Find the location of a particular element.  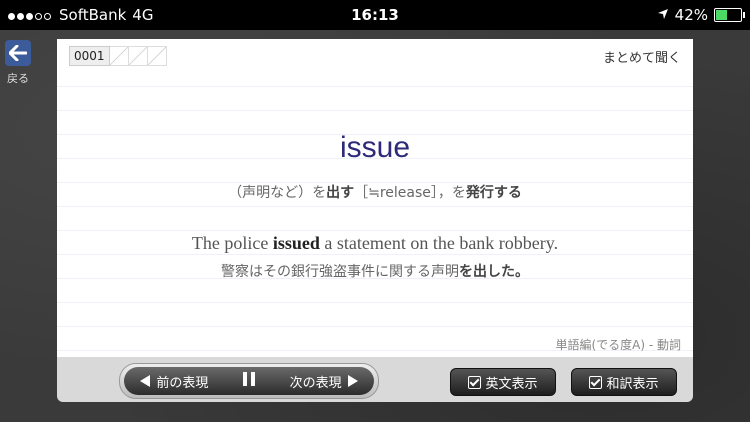

location-arrow-icon is located at coordinates (663, 15).